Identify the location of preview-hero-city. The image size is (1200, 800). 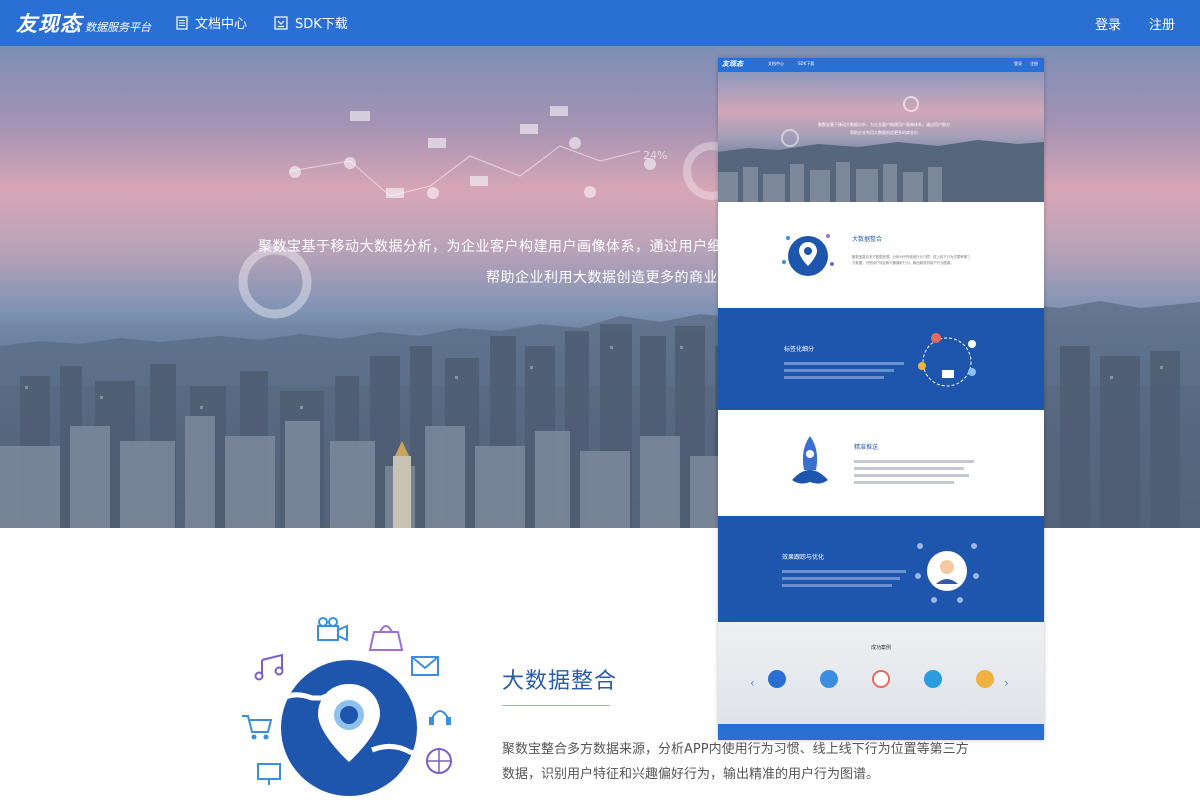
(881, 149).